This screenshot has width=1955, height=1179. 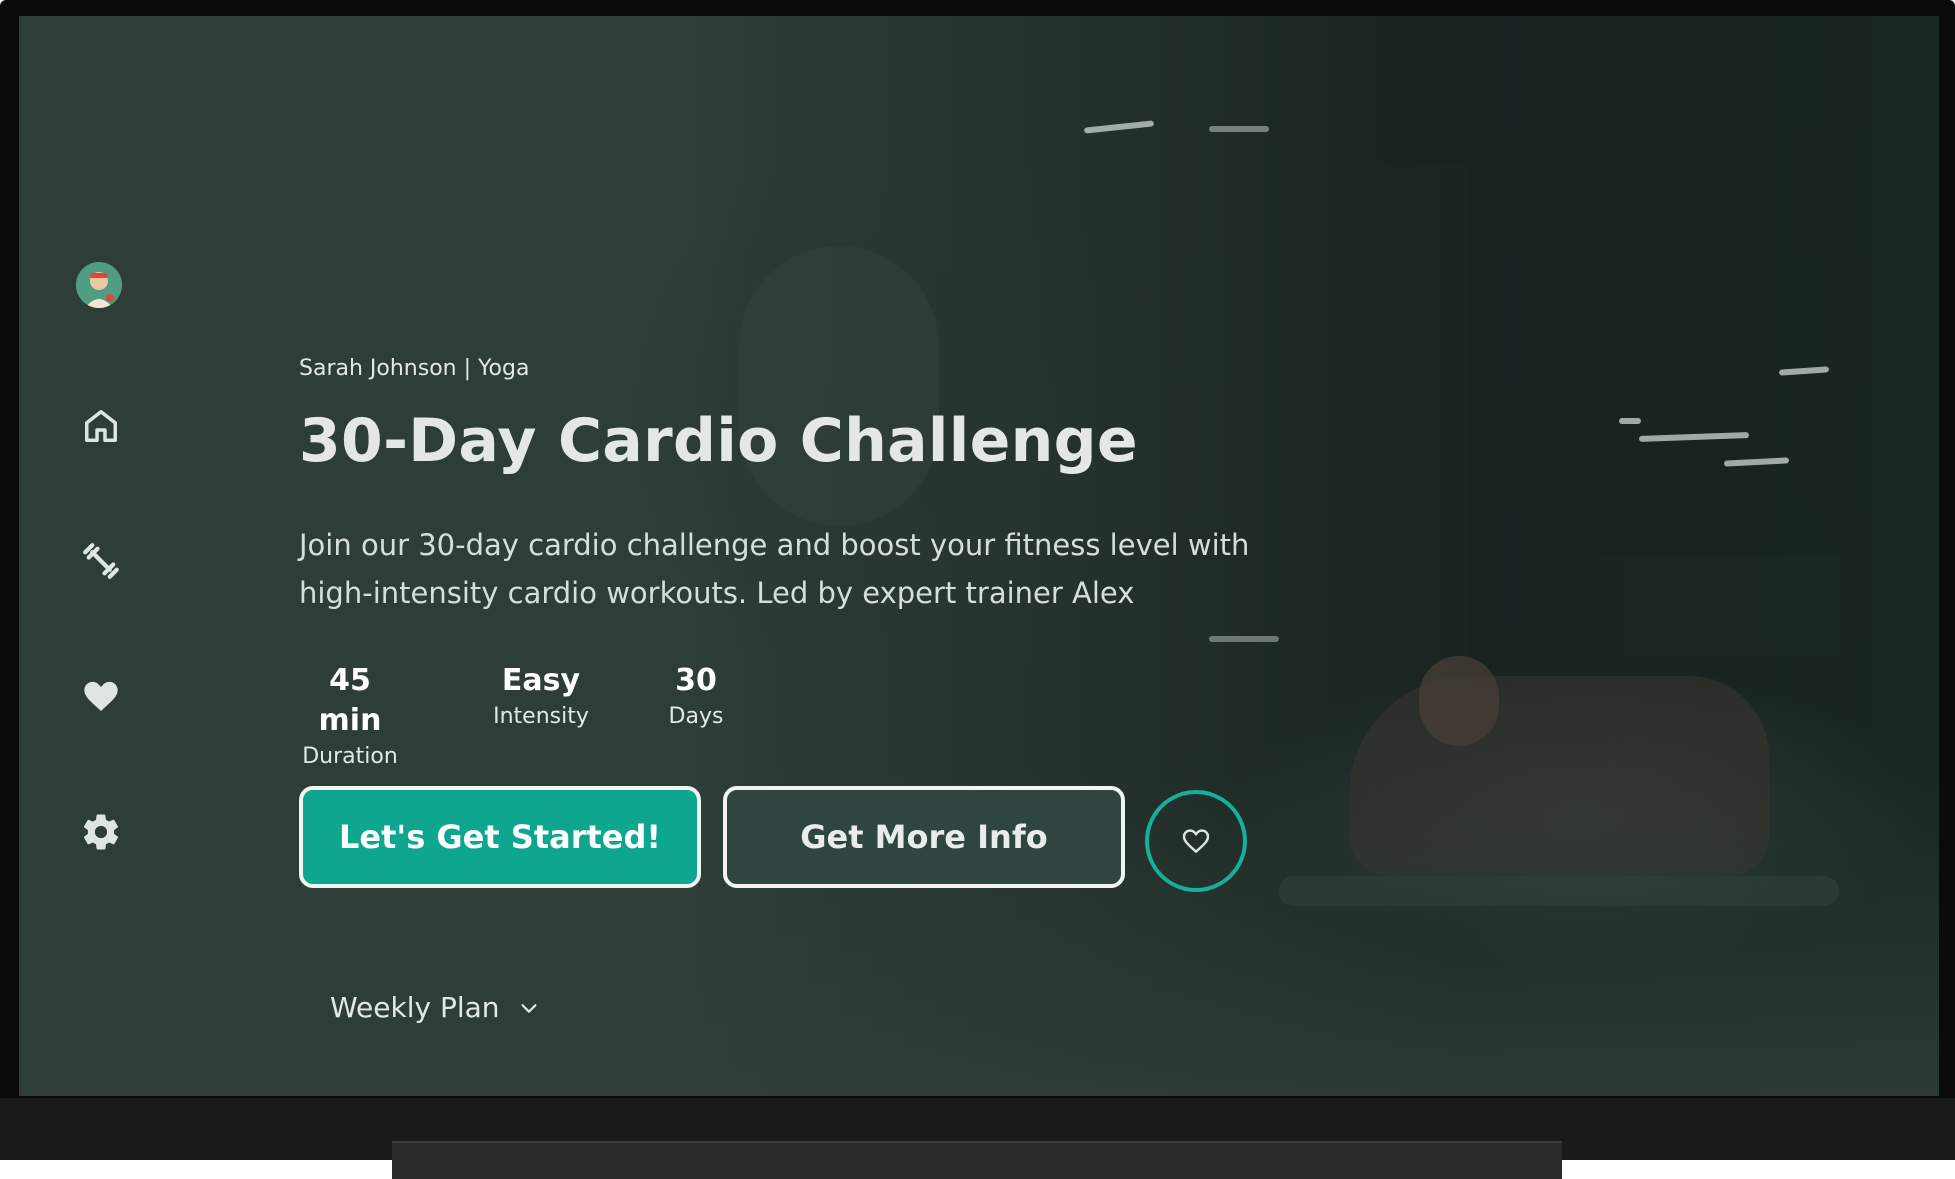 I want to click on more-info-button: Get More Info, so click(x=924, y=837).